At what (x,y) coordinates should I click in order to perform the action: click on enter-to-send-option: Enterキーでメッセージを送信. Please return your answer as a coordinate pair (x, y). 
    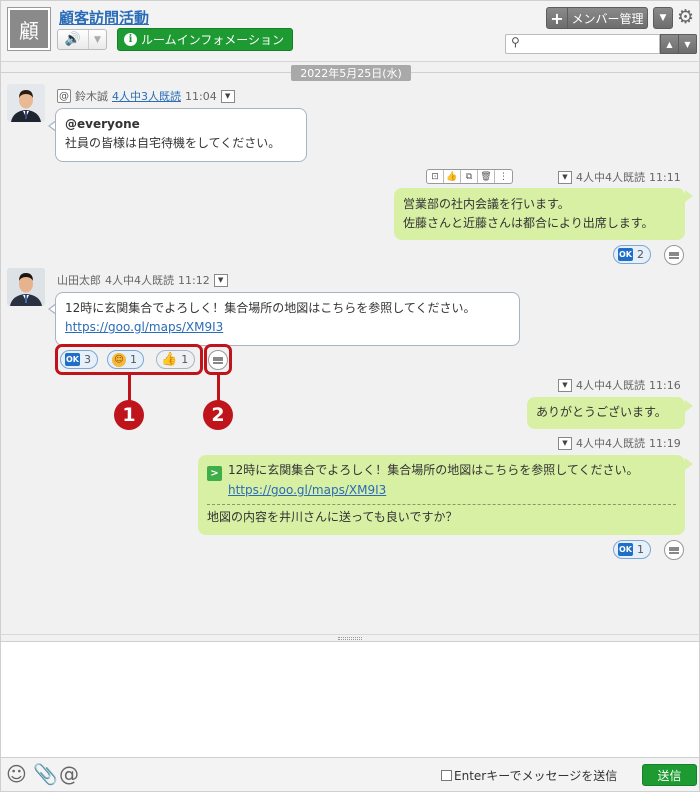
    Looking at the image, I should click on (529, 775).